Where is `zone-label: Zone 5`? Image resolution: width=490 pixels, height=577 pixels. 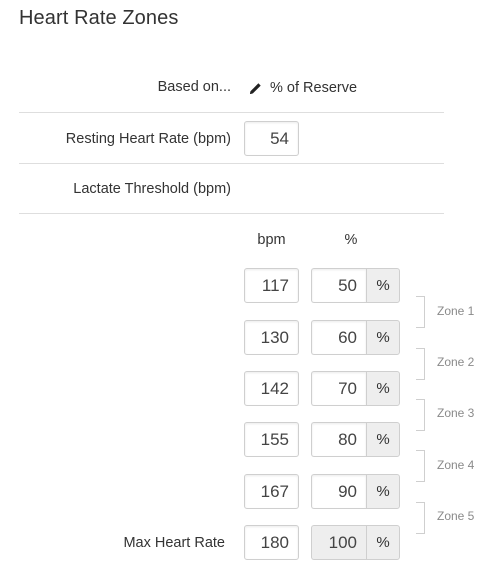
zone-label: Zone 5 is located at coordinates (456, 516).